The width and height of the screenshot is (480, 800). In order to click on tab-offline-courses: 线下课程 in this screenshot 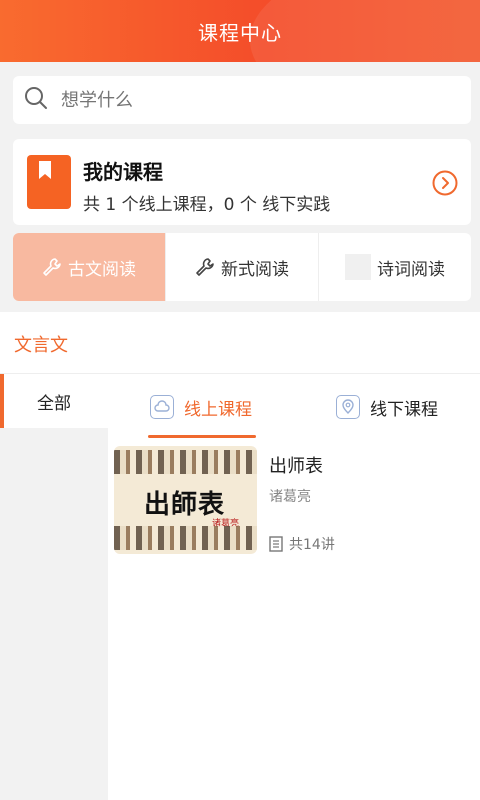, I will do `click(387, 407)`.